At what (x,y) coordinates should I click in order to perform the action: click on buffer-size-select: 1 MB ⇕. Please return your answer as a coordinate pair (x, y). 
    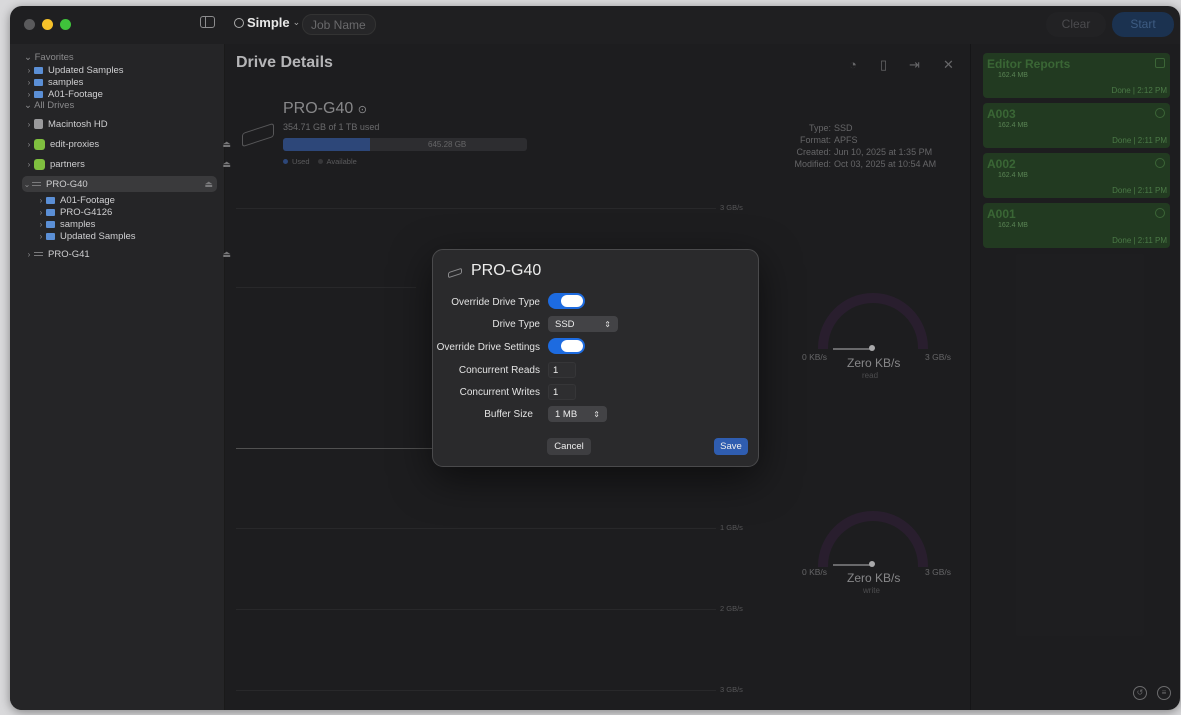
    Looking at the image, I should click on (577, 414).